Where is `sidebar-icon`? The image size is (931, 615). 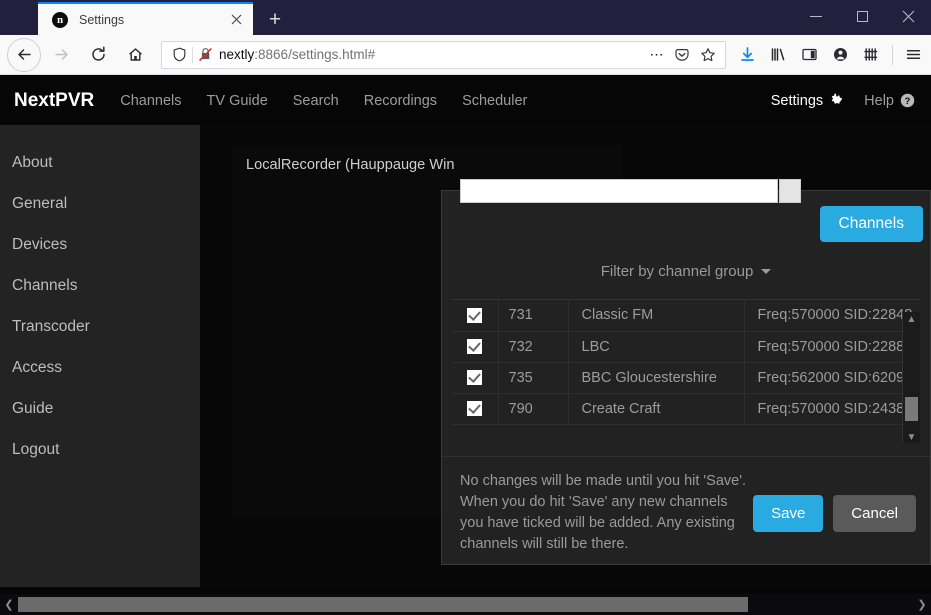
sidebar-icon is located at coordinates (809, 55).